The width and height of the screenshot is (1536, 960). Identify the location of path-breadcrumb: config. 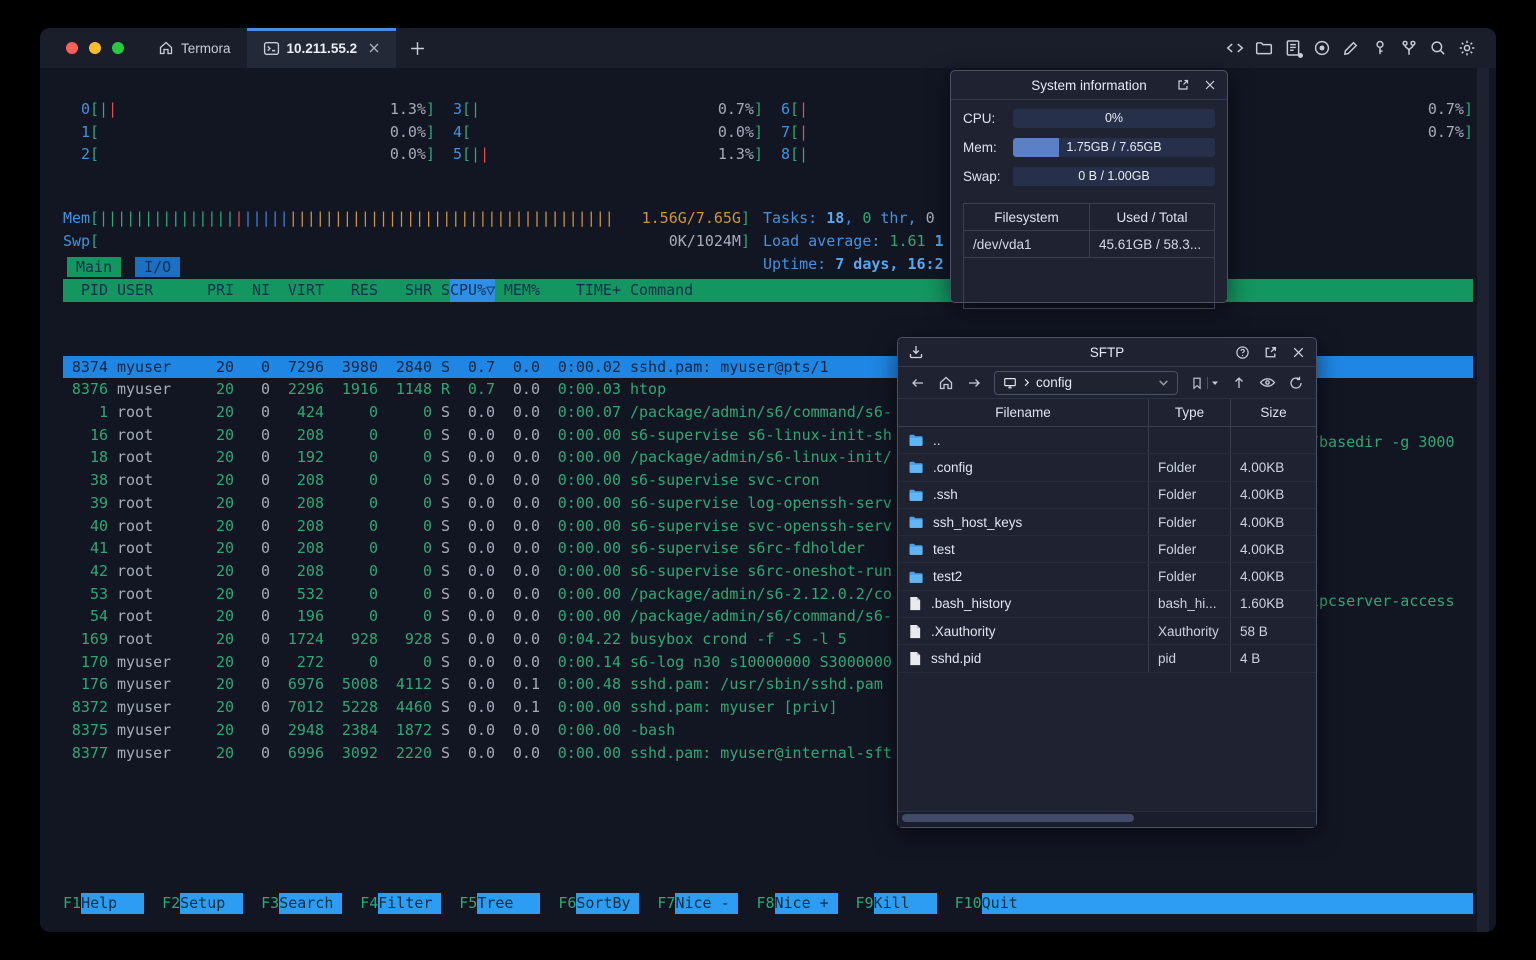
(1086, 382).